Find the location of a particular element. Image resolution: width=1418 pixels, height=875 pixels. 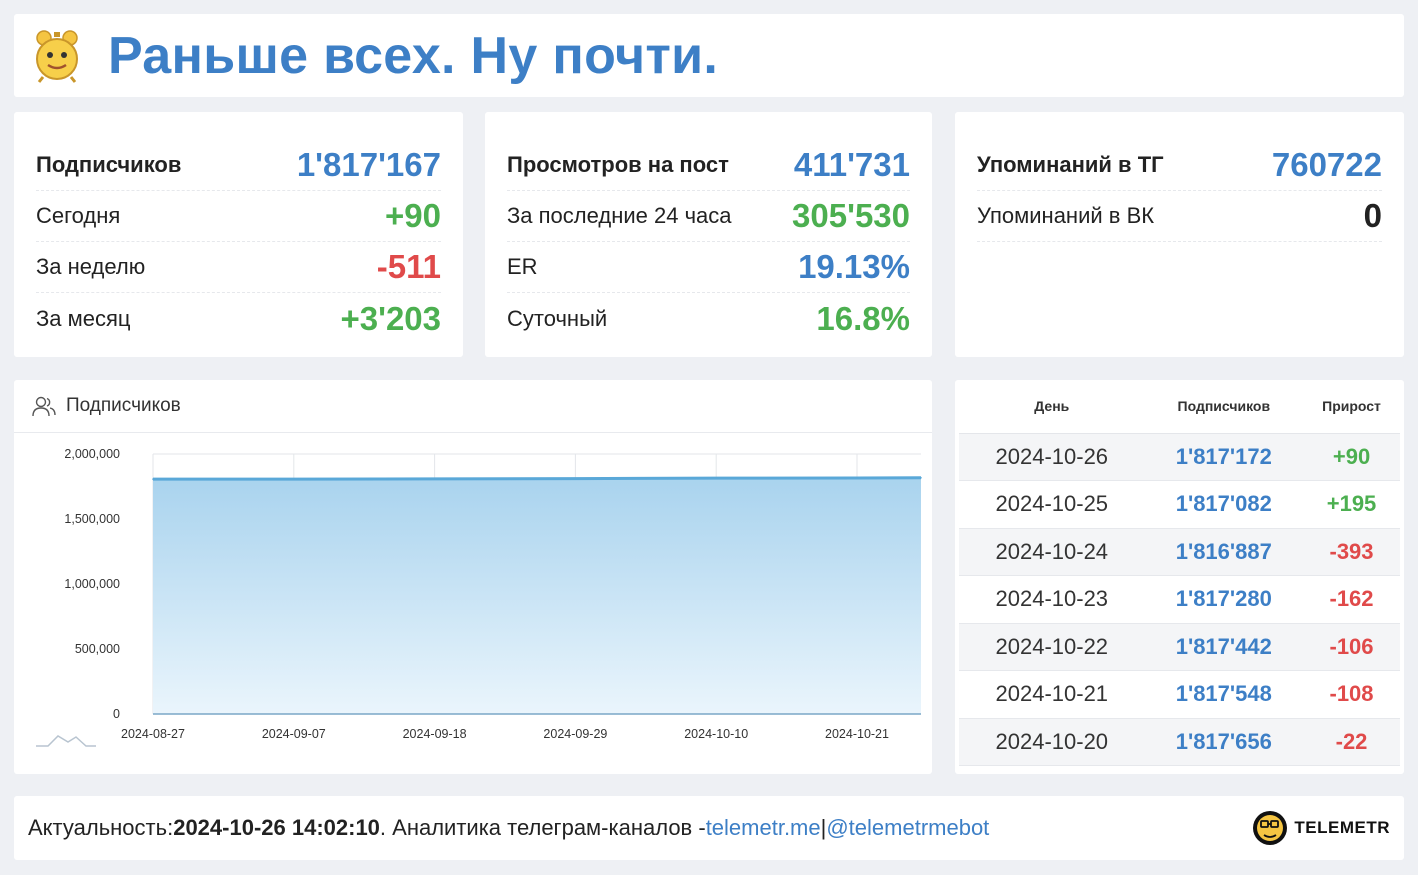

stat-row-mentions-vk: Упоминаний в ВК 0 is located at coordinates (1179, 216).